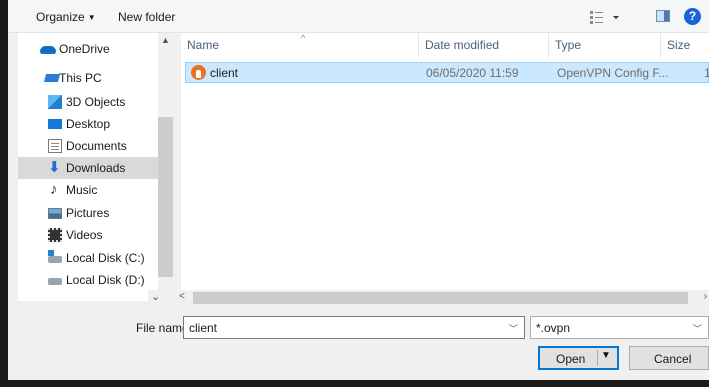 This screenshot has height=387, width=709. Describe the element at coordinates (55, 146) in the screenshot. I see `documents-icon` at that location.